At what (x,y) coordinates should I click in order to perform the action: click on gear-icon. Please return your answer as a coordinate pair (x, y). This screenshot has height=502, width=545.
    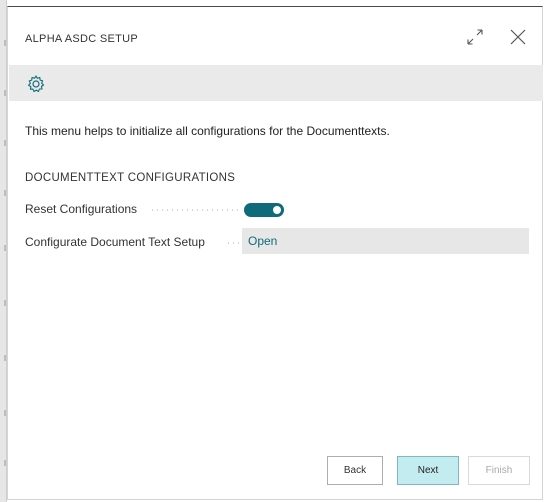
    Looking at the image, I should click on (36, 84).